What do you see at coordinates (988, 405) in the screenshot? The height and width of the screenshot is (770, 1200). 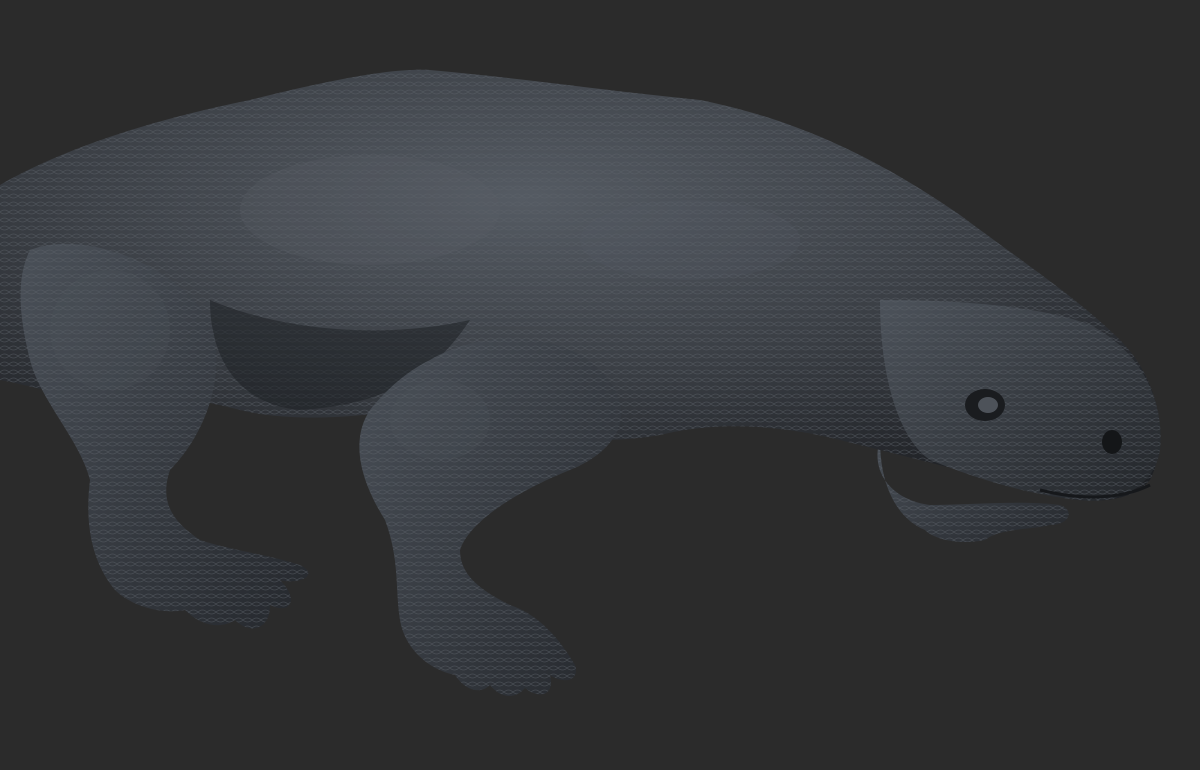 I see `eye` at bounding box center [988, 405].